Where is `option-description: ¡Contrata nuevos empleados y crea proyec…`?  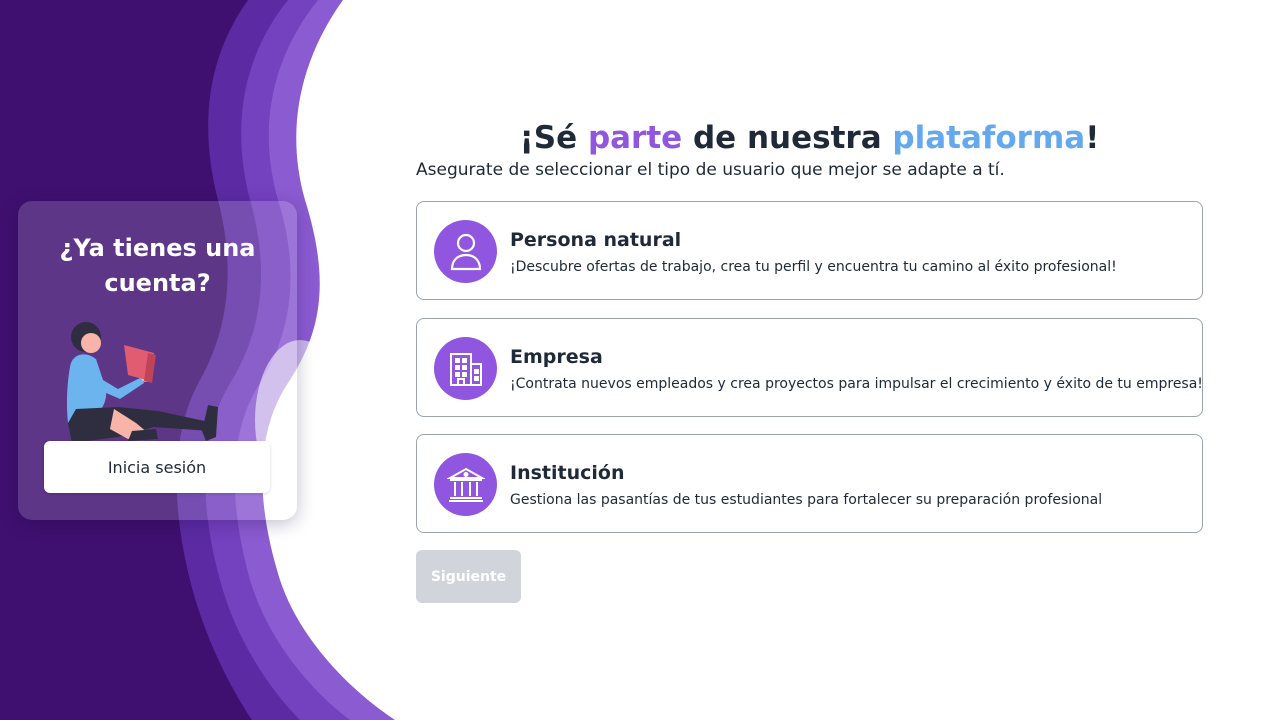 option-description: ¡Contrata nuevos empleados y crea proyec… is located at coordinates (856, 384).